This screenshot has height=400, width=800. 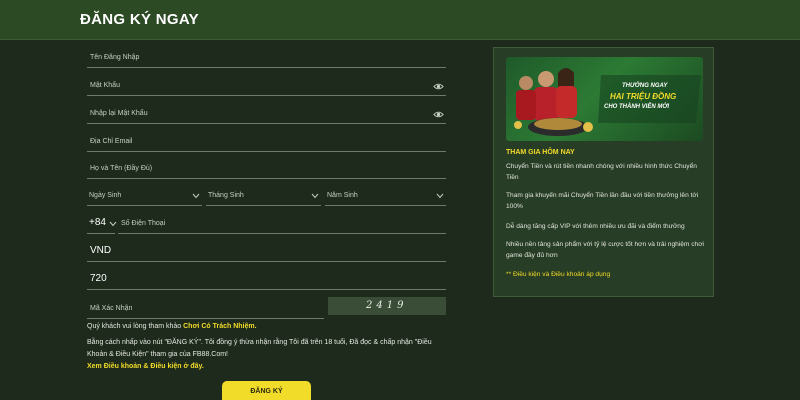 What do you see at coordinates (645, 86) in the screenshot?
I see `banner-line1: THƯỞNG NGAY` at bounding box center [645, 86].